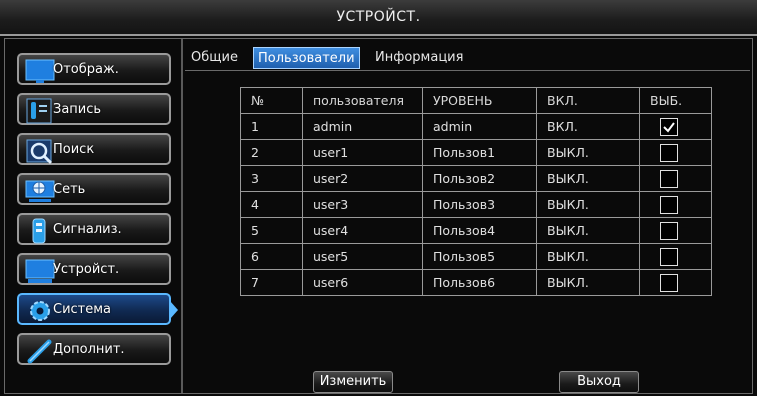 The image size is (757, 396). What do you see at coordinates (89, 349) in the screenshot?
I see `sidebar-item-label: Дополнит.` at bounding box center [89, 349].